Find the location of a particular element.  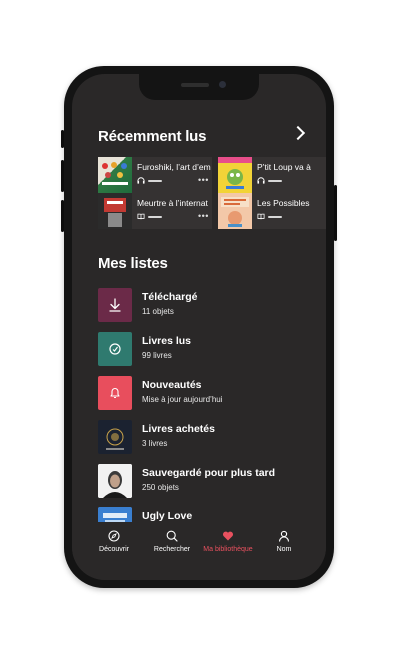

list-item-new-releases: Nouveautés Mise à jour aujourd’hui is located at coordinates (208, 394).